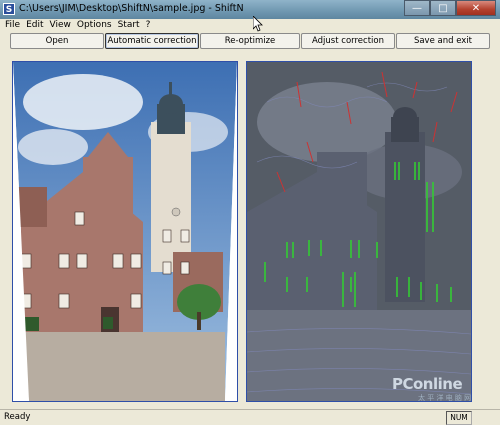 The image size is (500, 425). Describe the element at coordinates (443, 41) in the screenshot. I see `save-and-exit-button: Save and exit` at that location.